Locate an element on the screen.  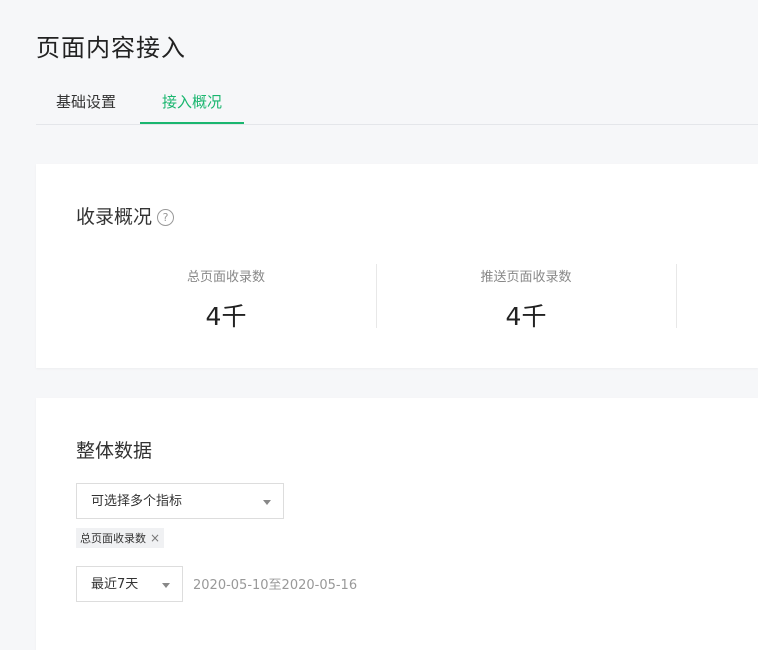
stat-pushed-pages: 推送页面收录数 4千 is located at coordinates (526, 297).